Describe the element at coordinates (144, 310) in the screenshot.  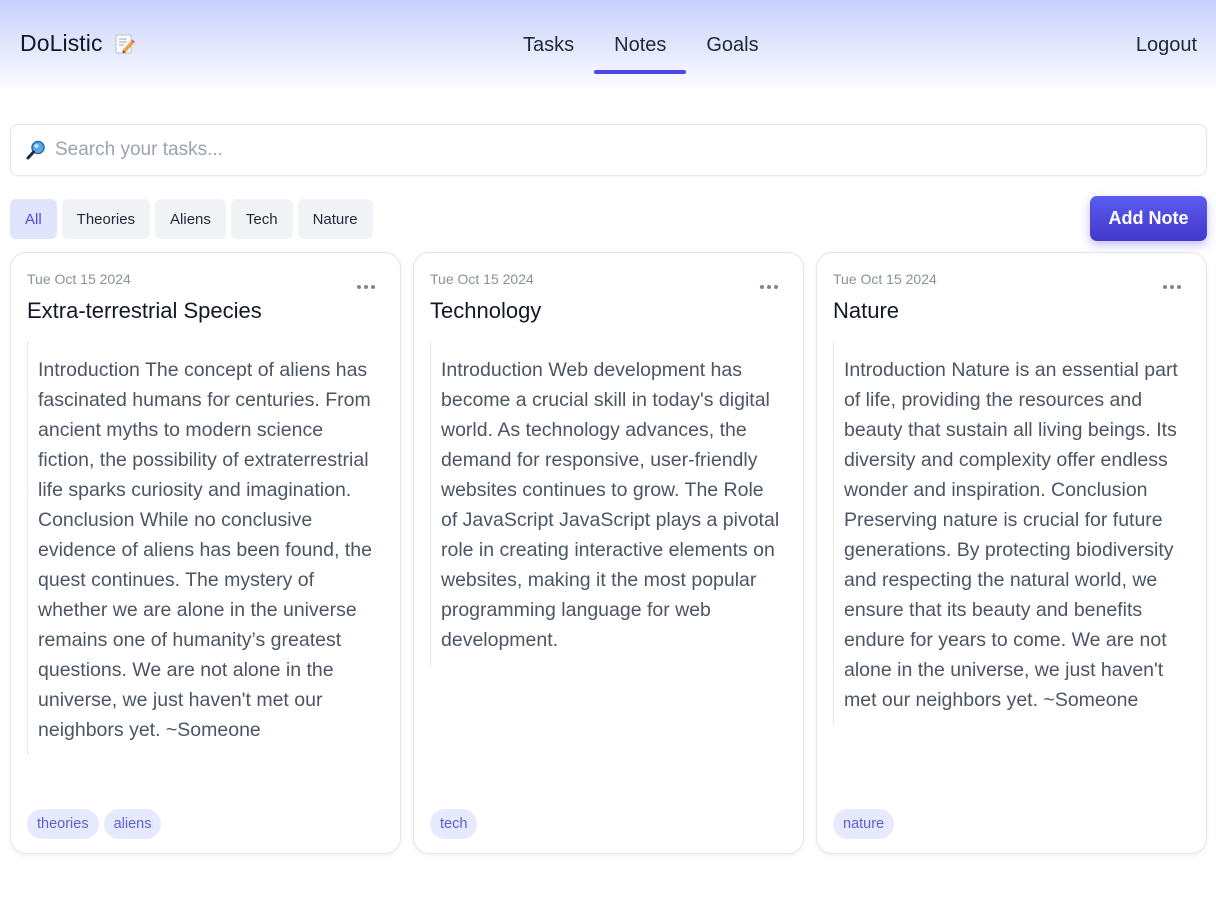
I see `note-title: Extra-terrestrial Species` at that location.